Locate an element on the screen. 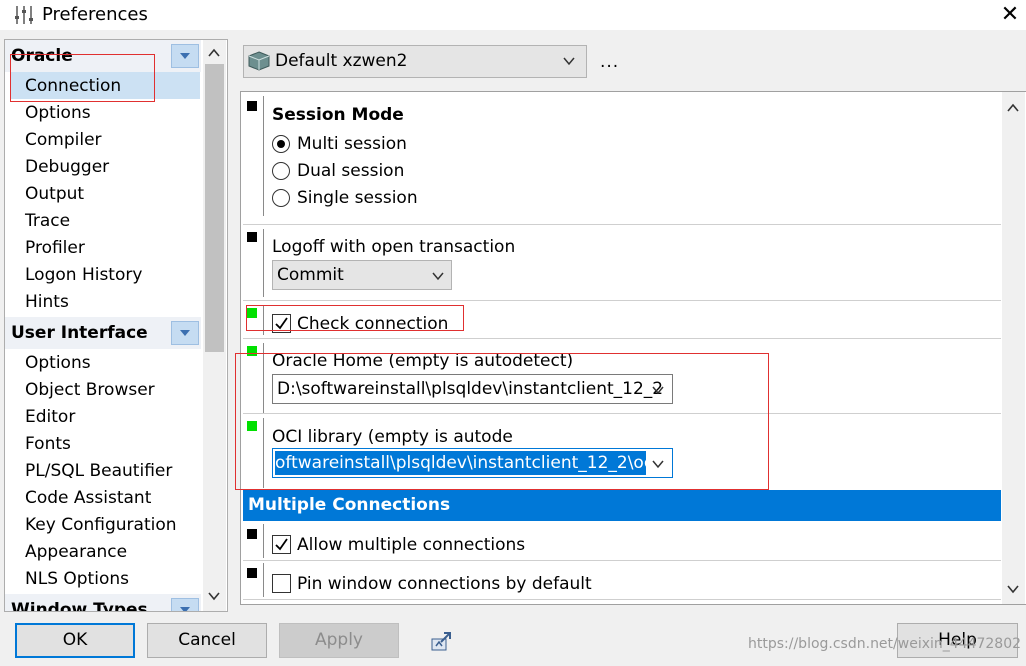  tree-scroll-thumb is located at coordinates (214, 208).